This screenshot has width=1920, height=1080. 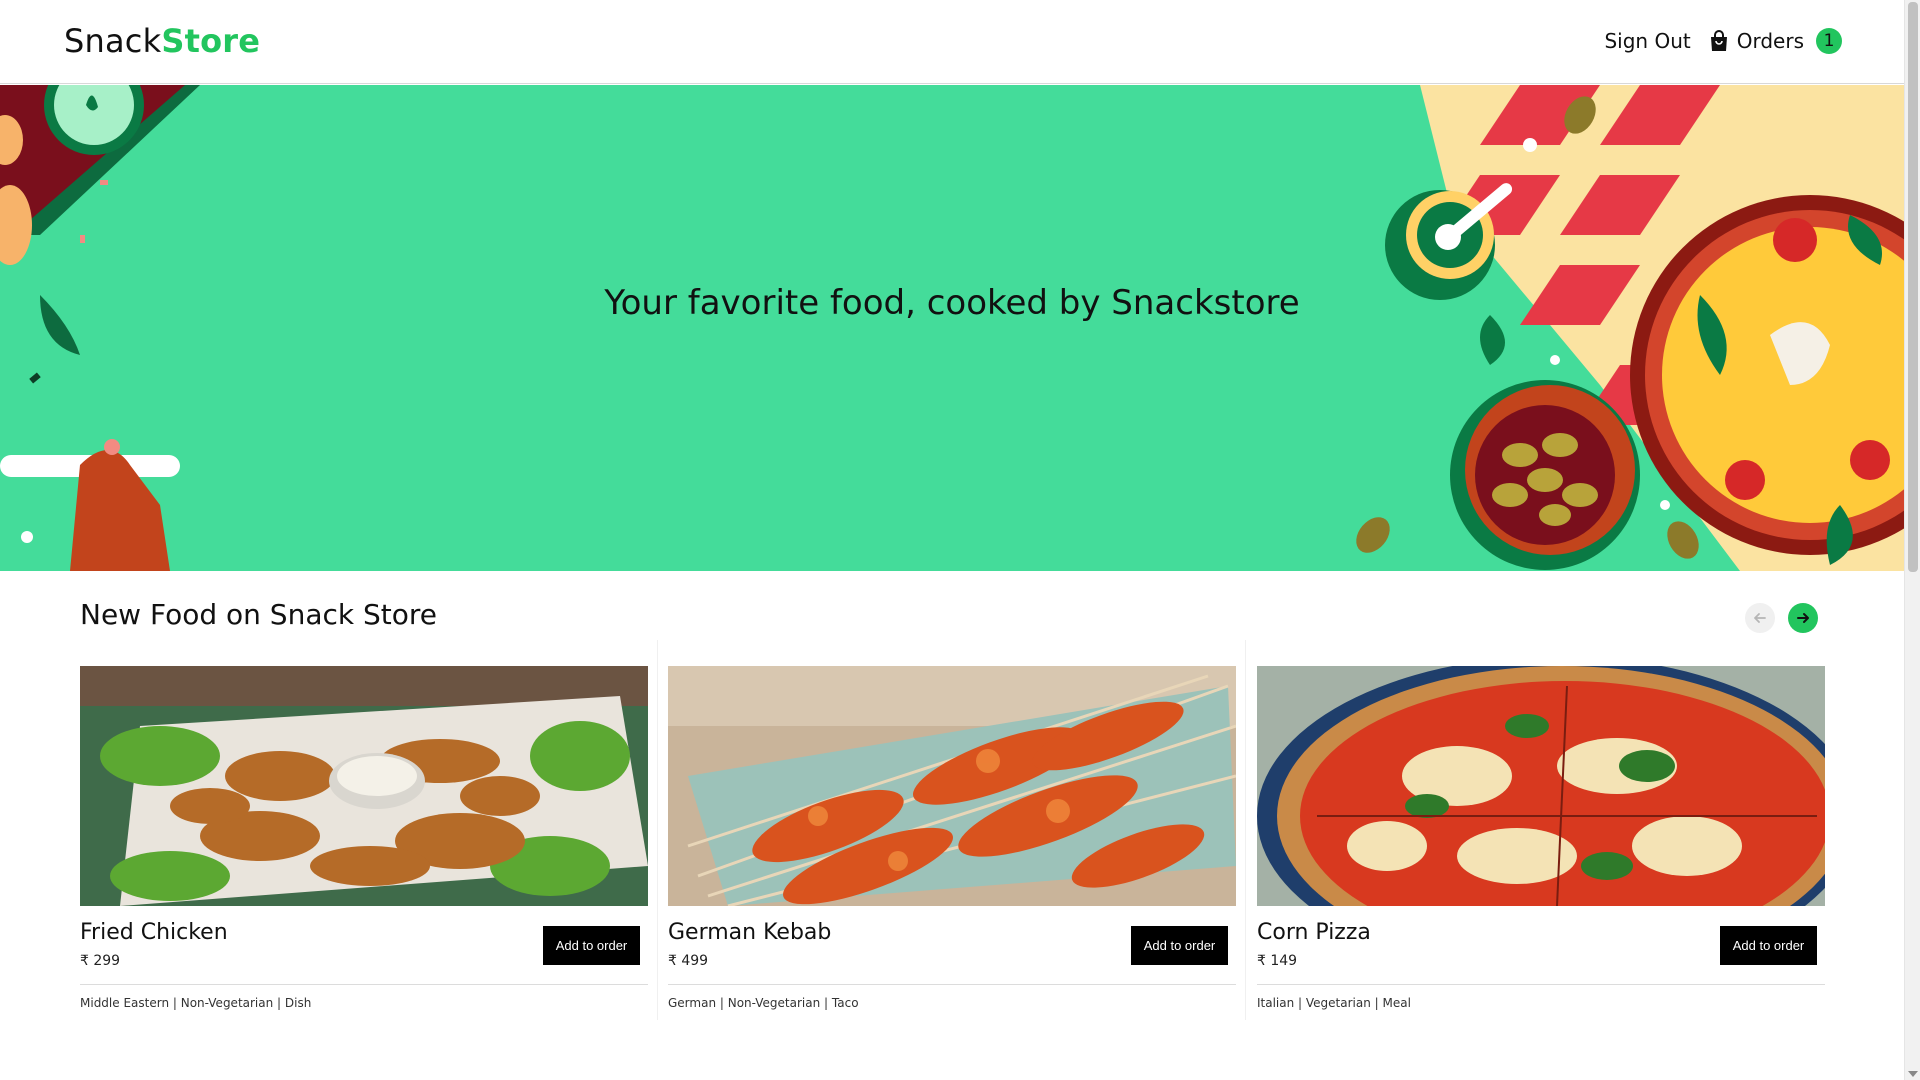 What do you see at coordinates (1770, 41) in the screenshot?
I see `orders-label: Orders` at bounding box center [1770, 41].